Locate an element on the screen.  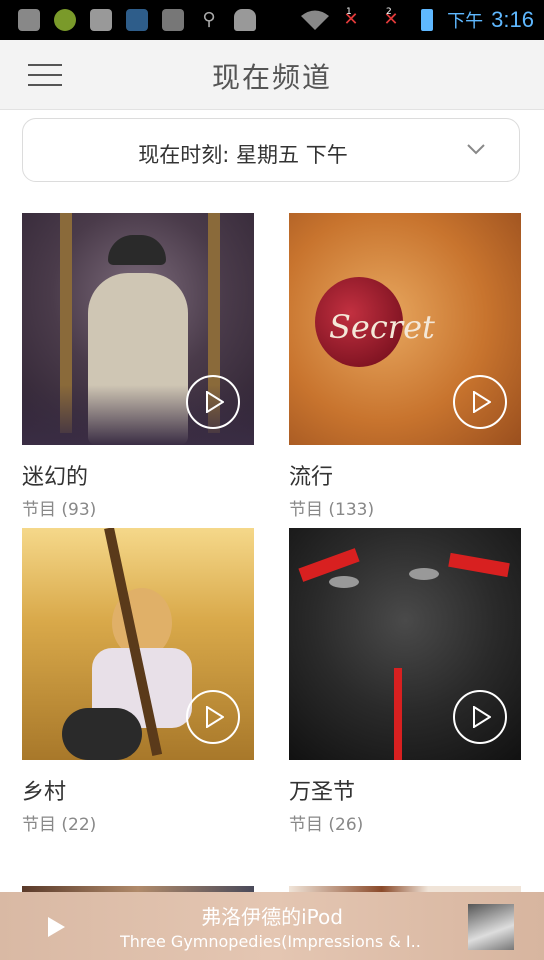
app-icon is located at coordinates (65, 20).